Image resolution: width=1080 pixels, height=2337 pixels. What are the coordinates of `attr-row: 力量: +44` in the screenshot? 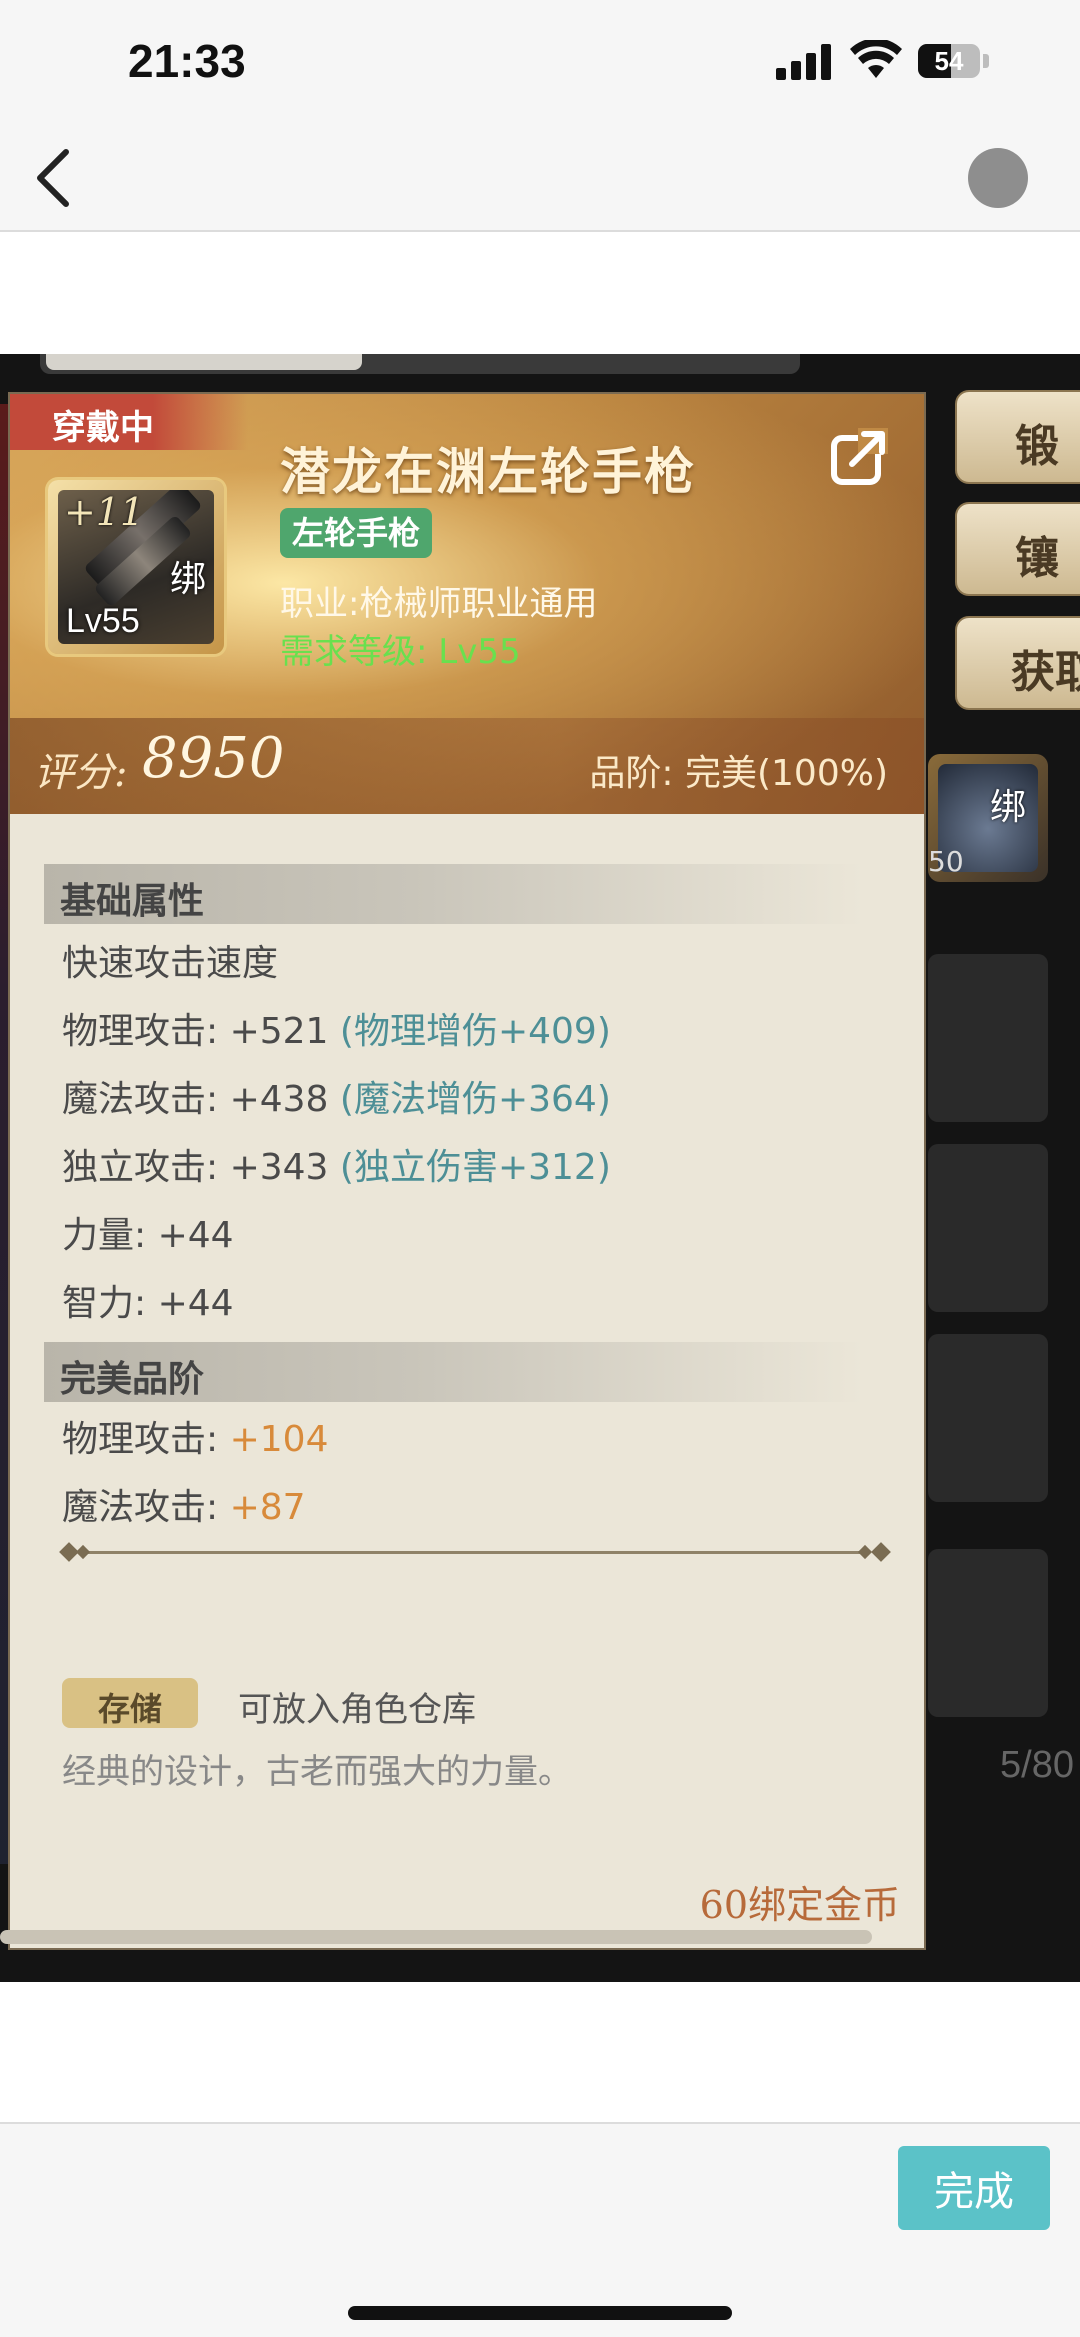 It's located at (148, 1232).